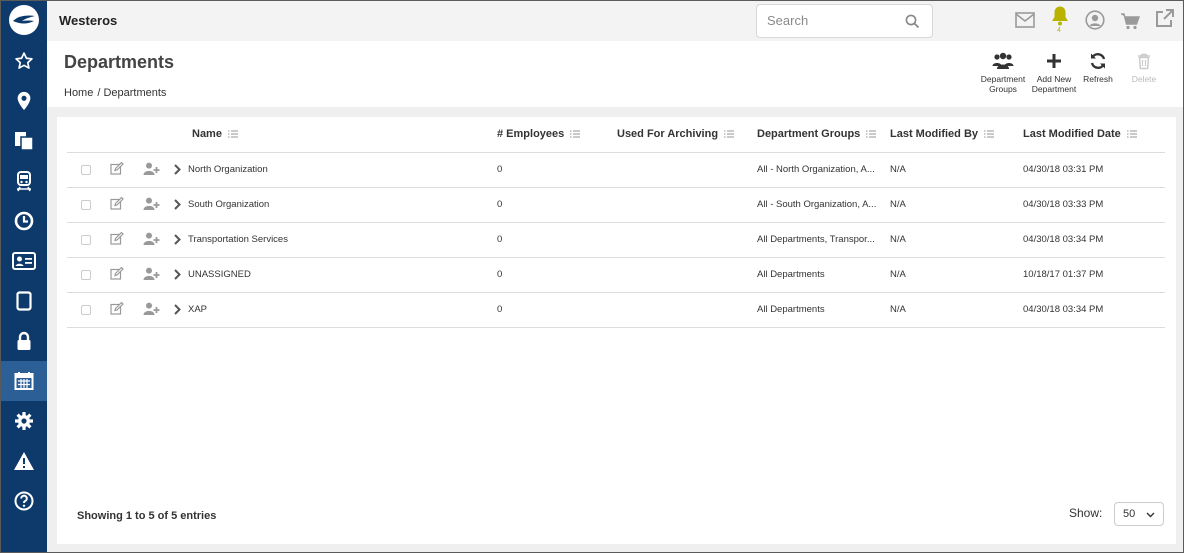 The image size is (1184, 553). Describe the element at coordinates (24, 101) in the screenshot. I see `sidebar-item-locations` at that location.